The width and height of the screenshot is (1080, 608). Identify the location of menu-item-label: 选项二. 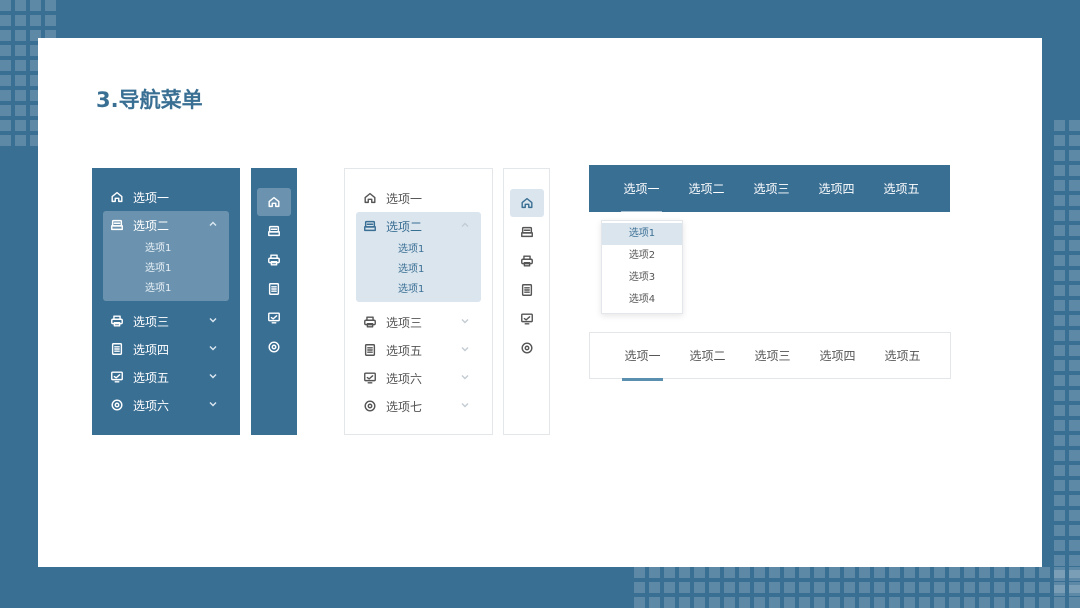
(404, 226).